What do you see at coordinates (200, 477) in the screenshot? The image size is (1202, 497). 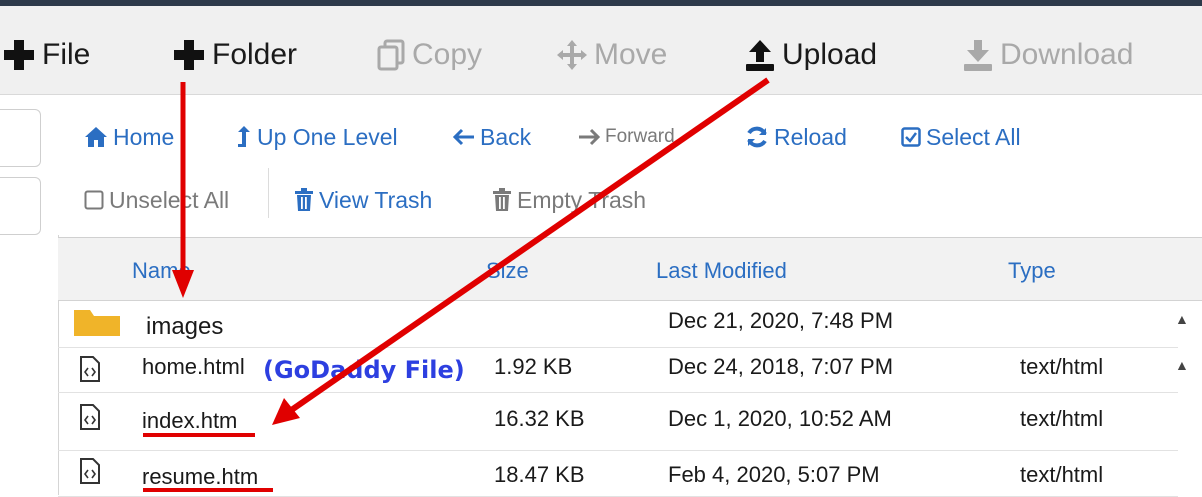 I see `file-name: resume.htm` at bounding box center [200, 477].